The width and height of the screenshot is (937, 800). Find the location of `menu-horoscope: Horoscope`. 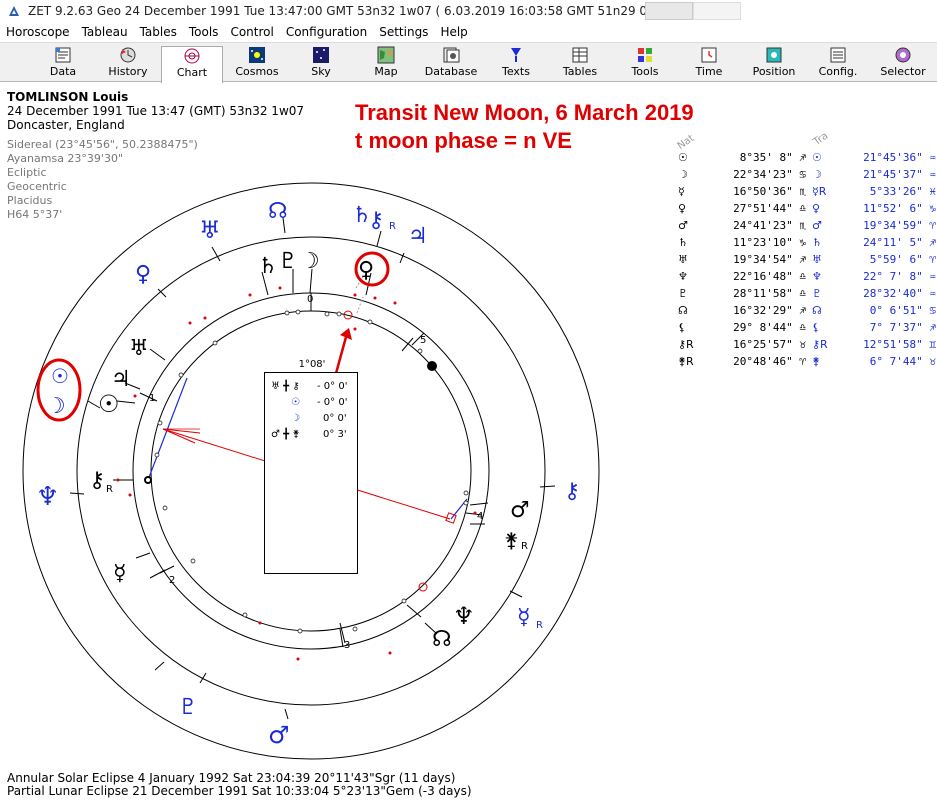

menu-horoscope: Horoscope is located at coordinates (38, 32).